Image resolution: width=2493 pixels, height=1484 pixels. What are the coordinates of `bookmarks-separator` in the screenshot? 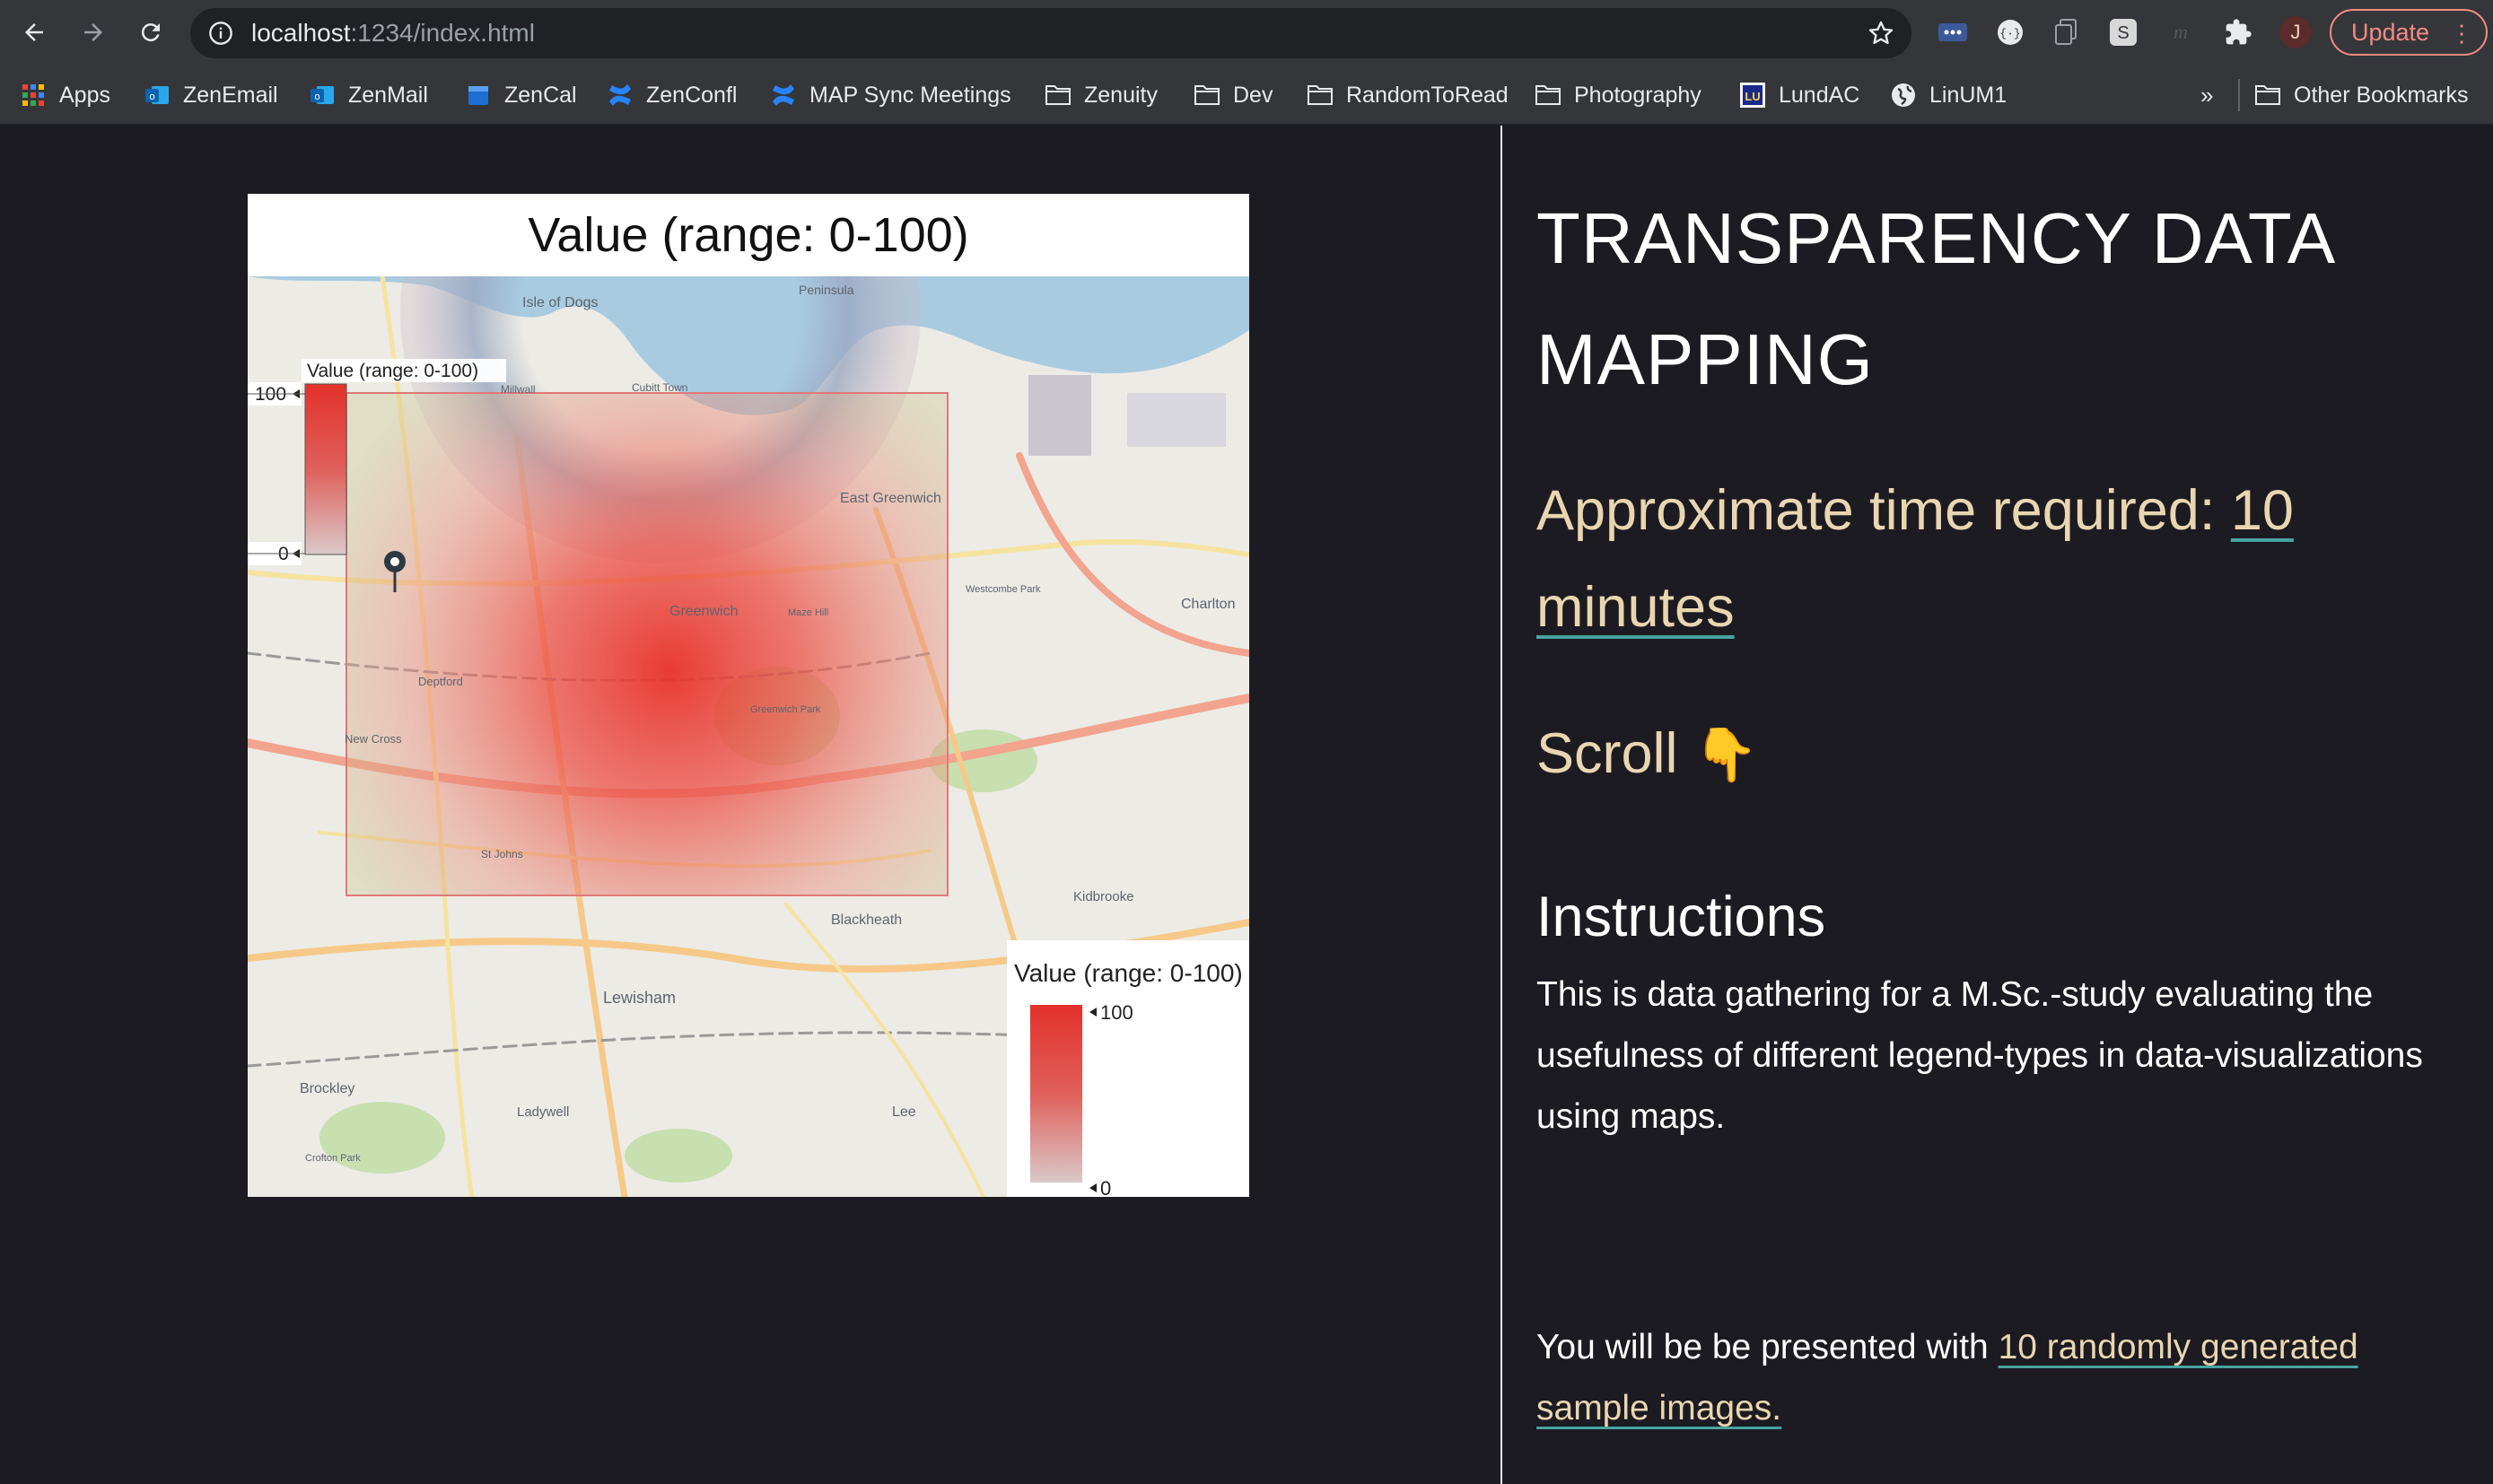 It's located at (2239, 95).